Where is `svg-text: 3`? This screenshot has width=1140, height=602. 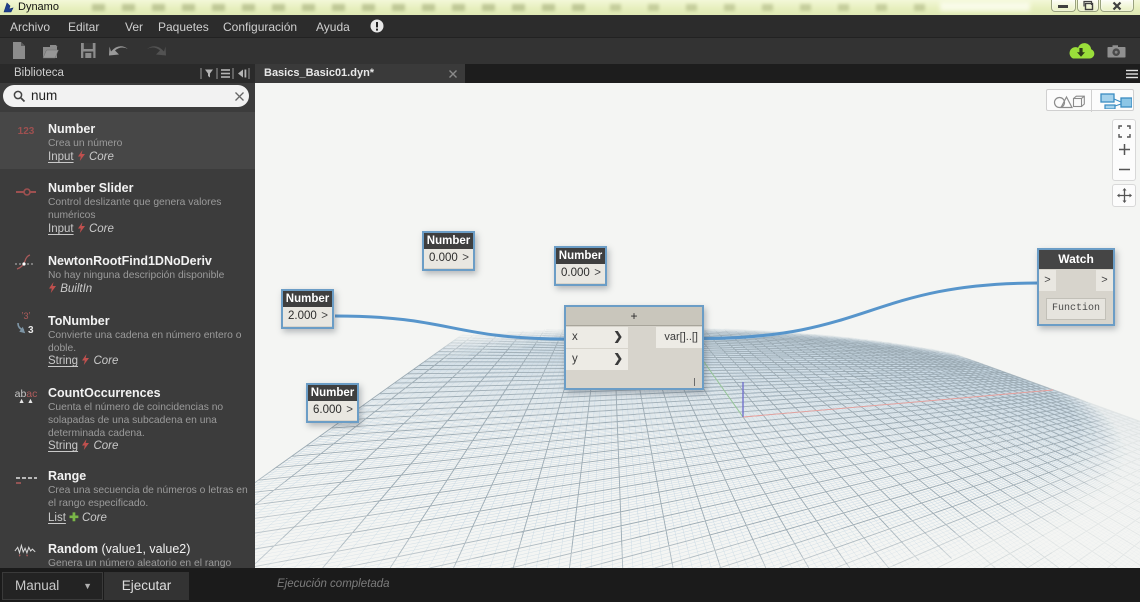 svg-text: 3 is located at coordinates (31, 329).